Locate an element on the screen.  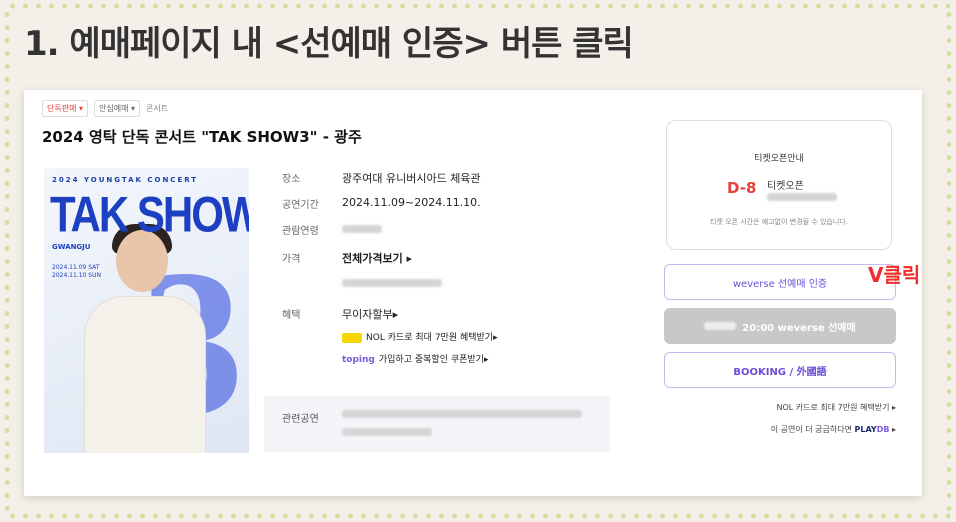
toping-text: 가입하고 중복할인 쿠폰받기▸ is located at coordinates (433, 360).